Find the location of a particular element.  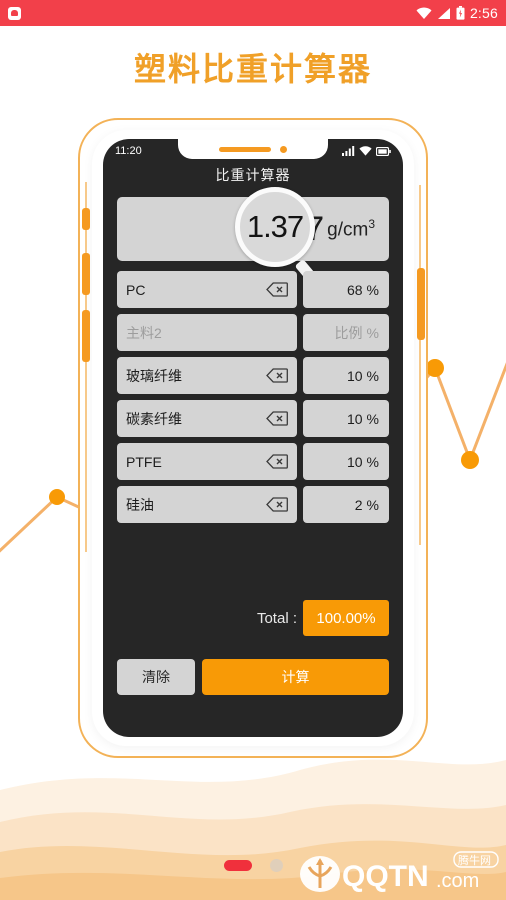

table-row: 主料2 比例 % is located at coordinates (253, 332).